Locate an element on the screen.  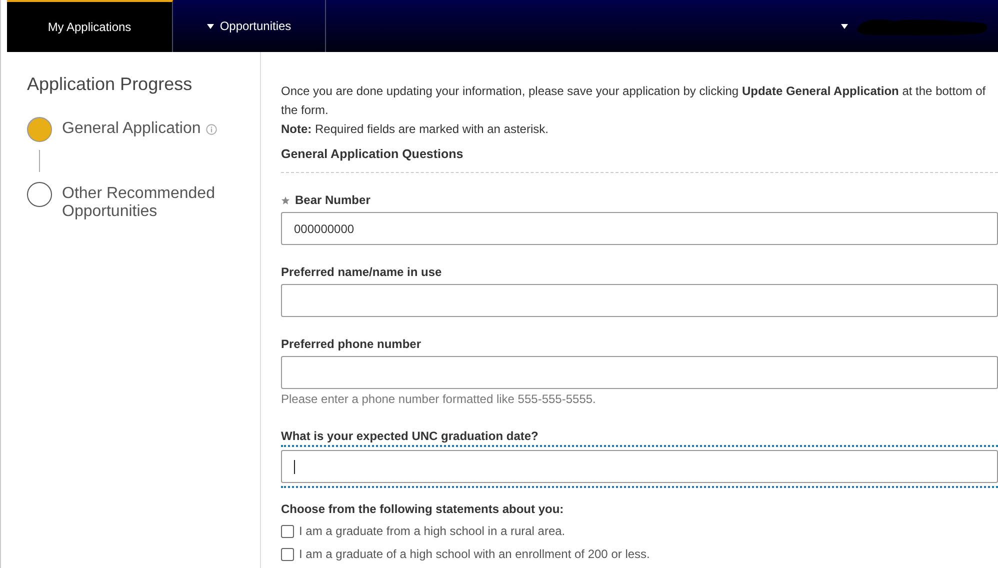
required-icon is located at coordinates (285, 200).